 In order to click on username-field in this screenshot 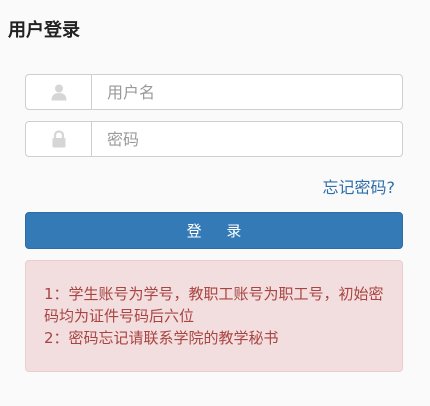, I will do `click(214, 92)`.